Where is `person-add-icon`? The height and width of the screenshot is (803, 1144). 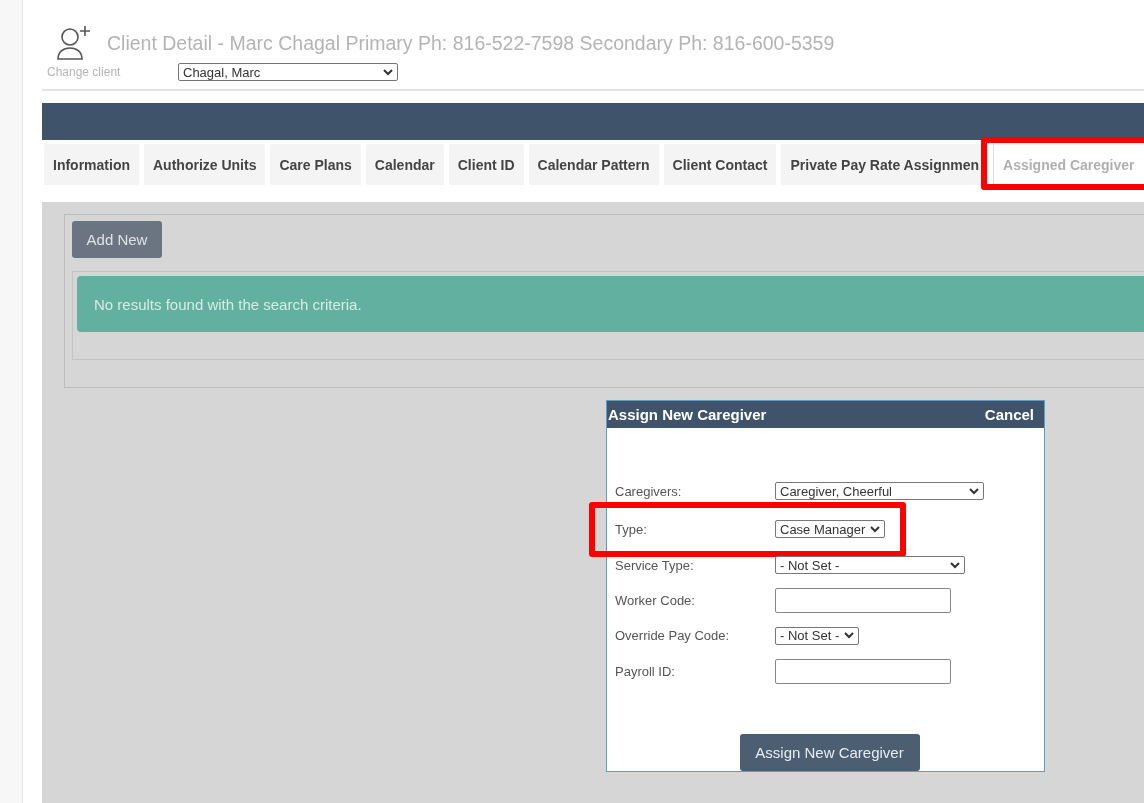
person-add-icon is located at coordinates (74, 43).